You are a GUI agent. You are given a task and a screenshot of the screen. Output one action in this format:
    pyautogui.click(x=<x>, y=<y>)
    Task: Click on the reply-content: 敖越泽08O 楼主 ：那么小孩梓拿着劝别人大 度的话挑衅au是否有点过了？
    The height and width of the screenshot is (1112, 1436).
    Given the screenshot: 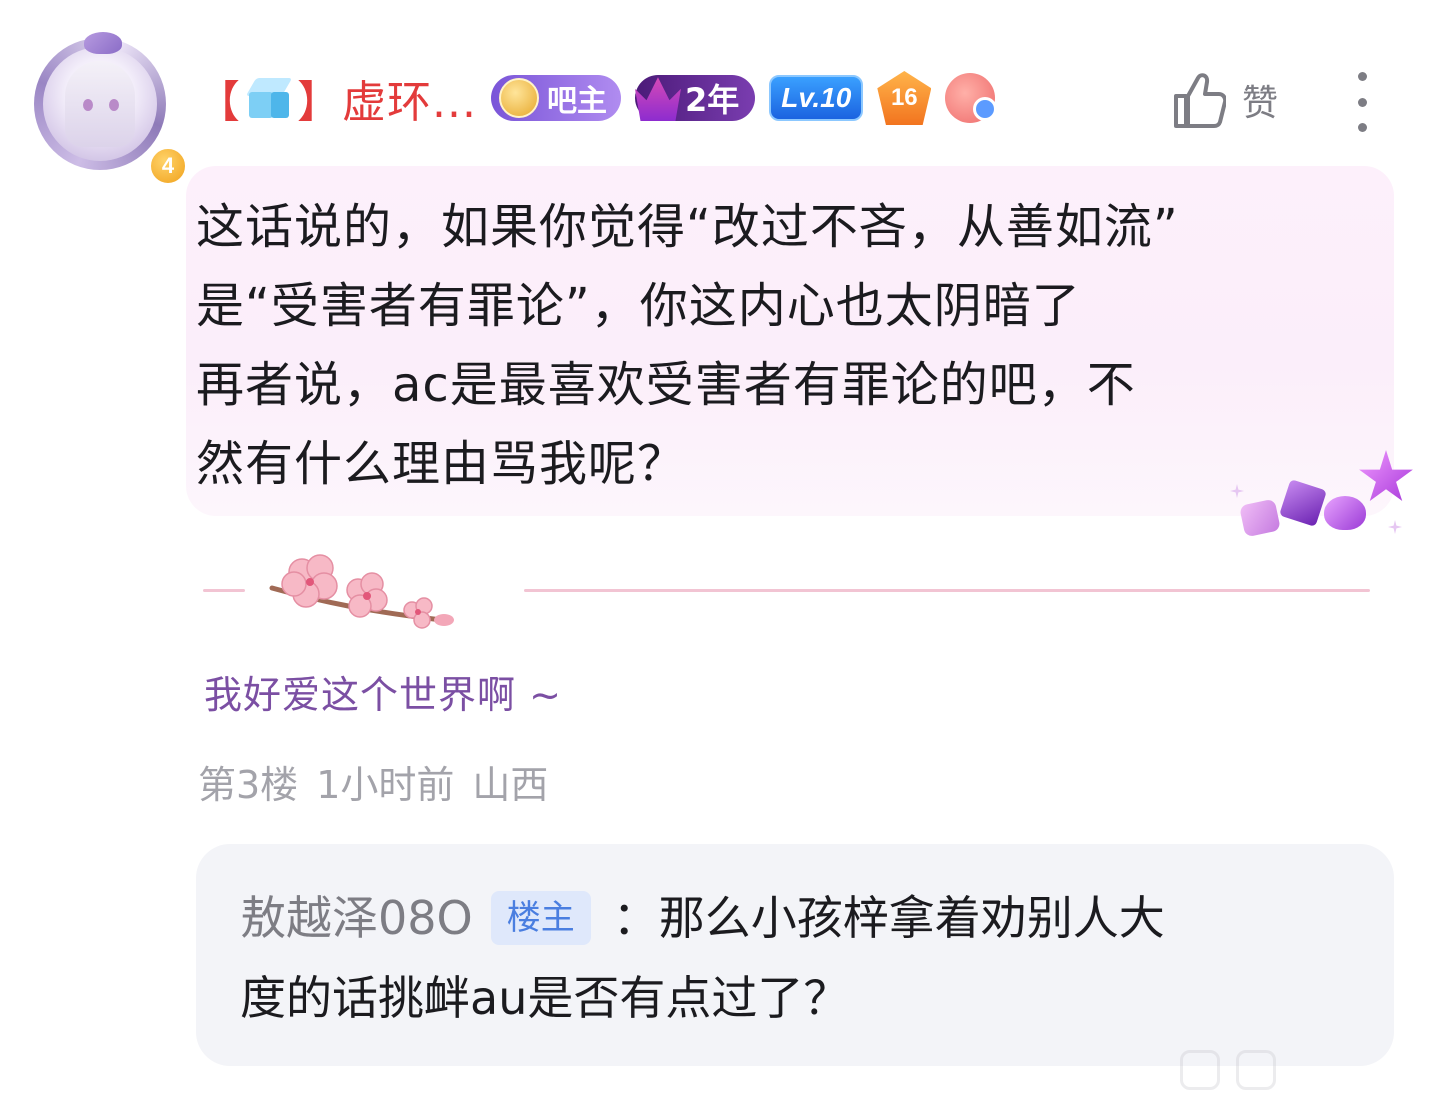 What is the action you would take?
    pyautogui.click(x=800, y=958)
    